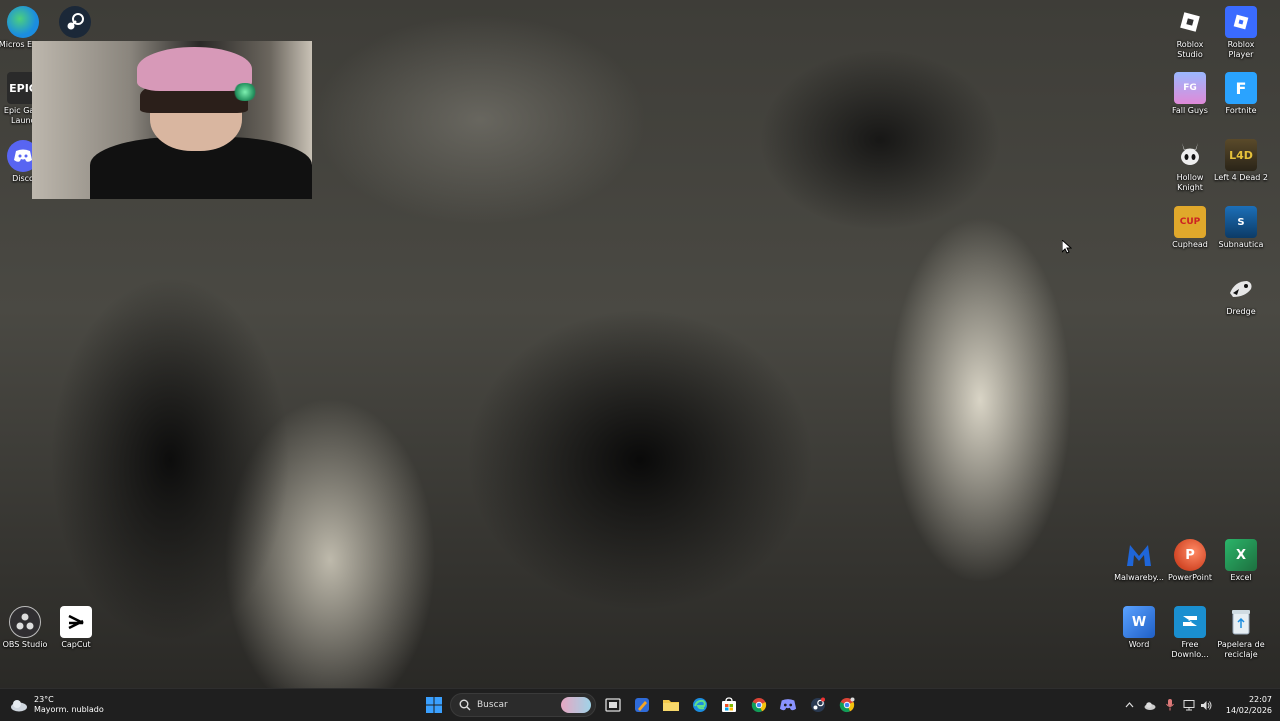 Image resolution: width=1280 pixels, height=721 pixels. What do you see at coordinates (1190, 88) in the screenshot?
I see `fall-guys-icon: FG` at bounding box center [1190, 88].